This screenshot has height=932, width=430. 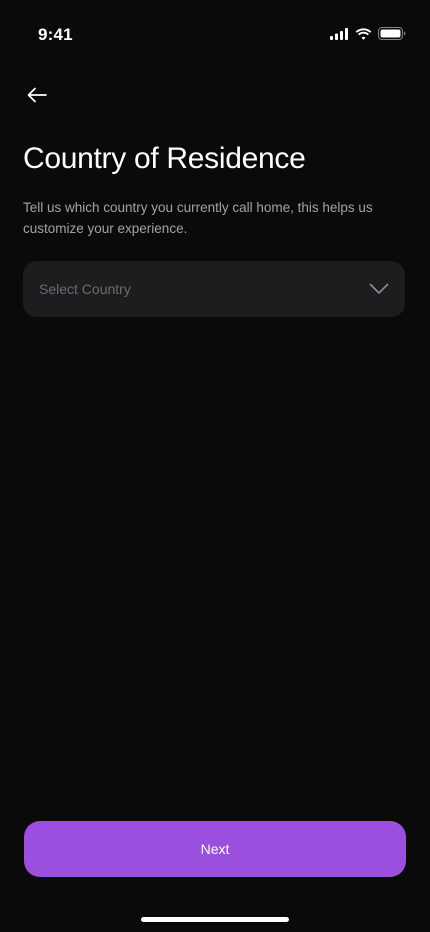 I want to click on arrow-left-icon, so click(x=37, y=97).